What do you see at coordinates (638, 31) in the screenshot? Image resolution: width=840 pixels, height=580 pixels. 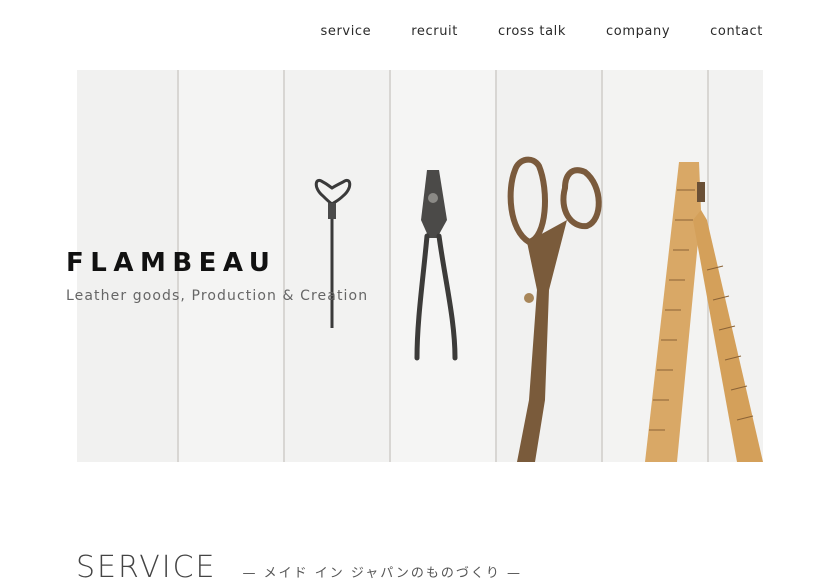 I see `nav-item-company: company` at bounding box center [638, 31].